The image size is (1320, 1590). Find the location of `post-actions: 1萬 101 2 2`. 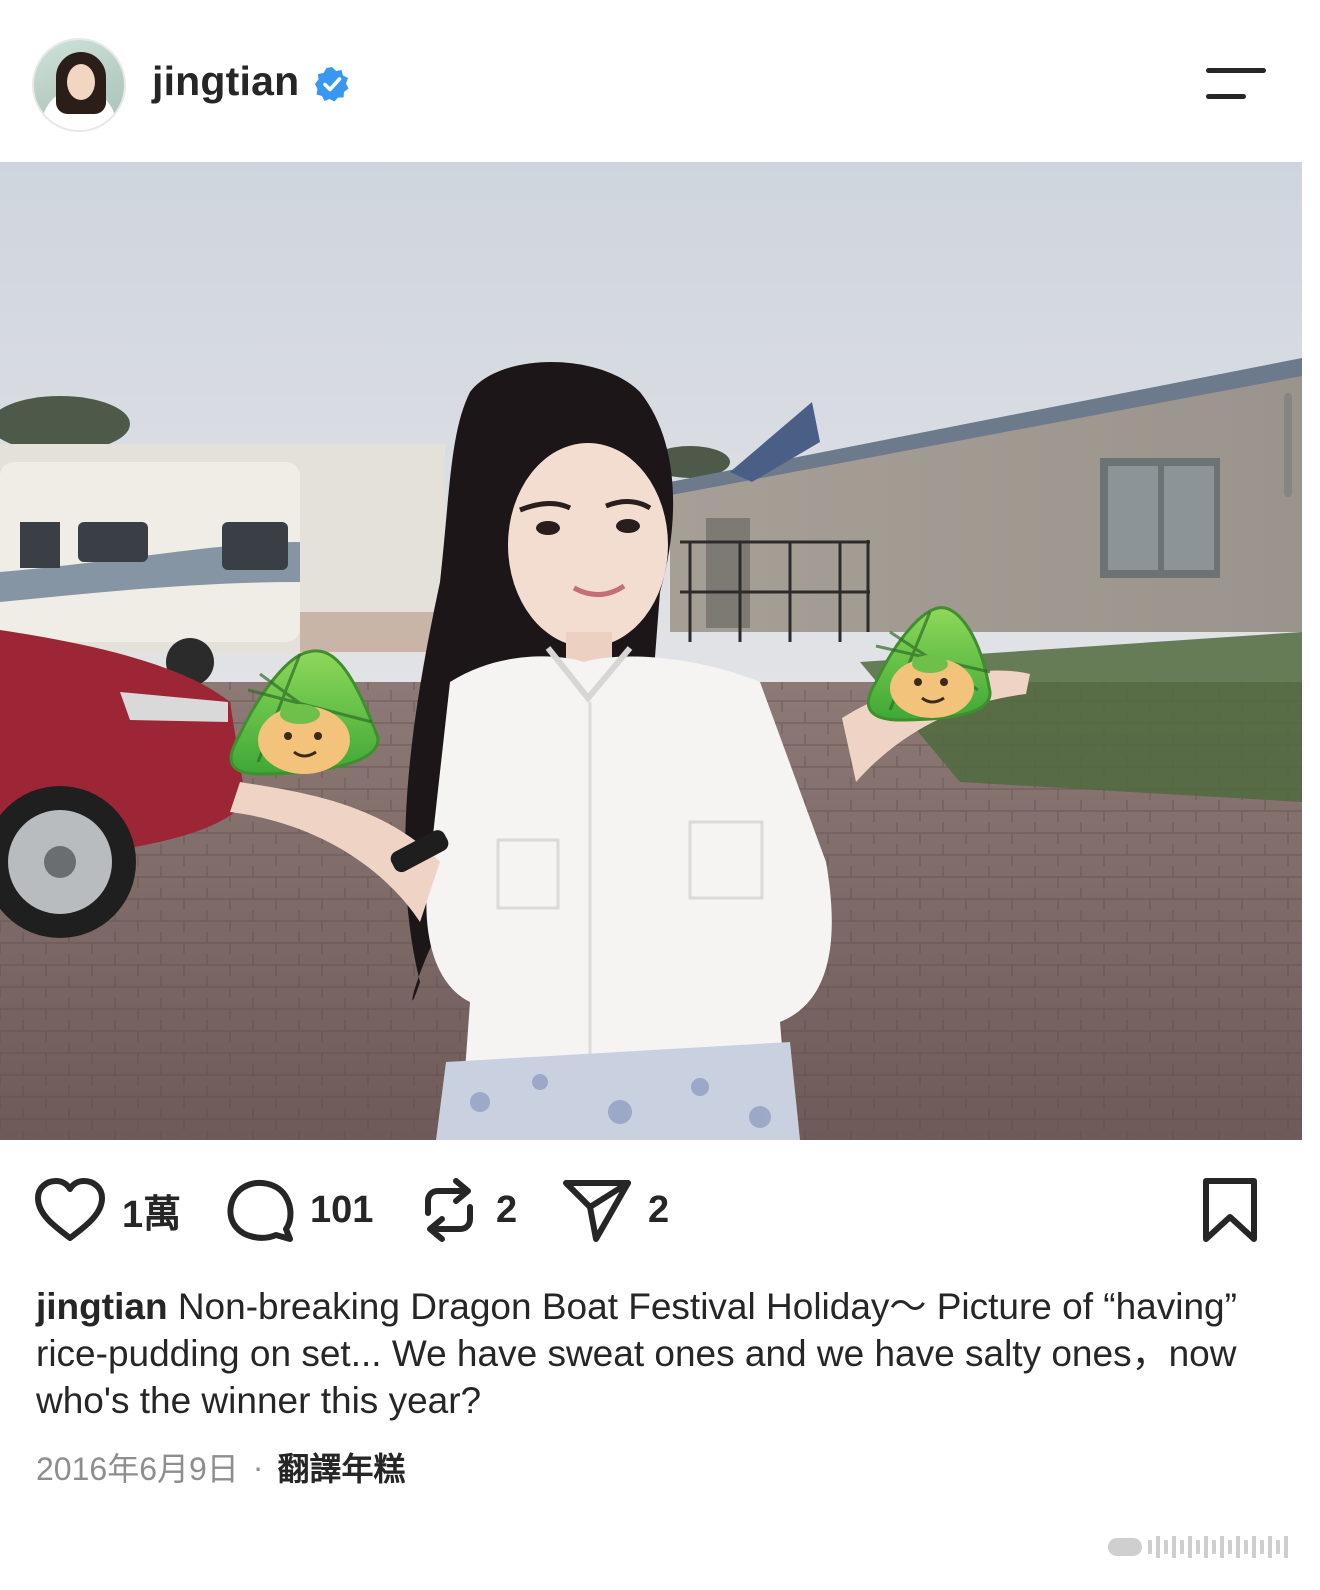

post-actions: 1萬 101 2 2 is located at coordinates (660, 1215).